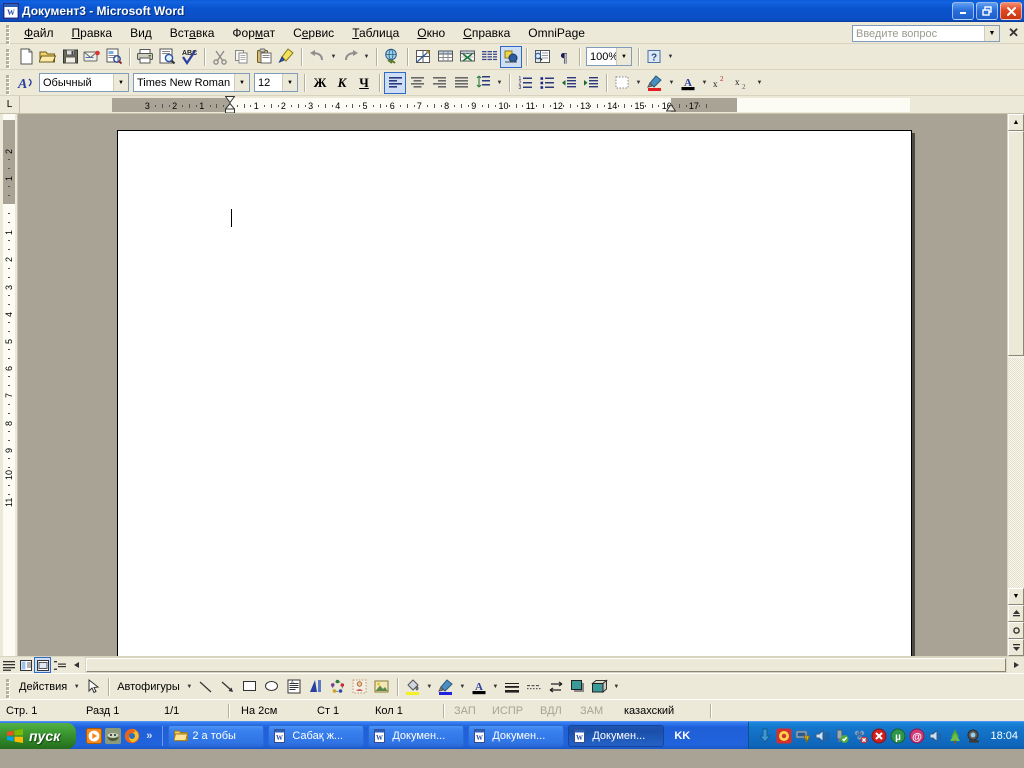  What do you see at coordinates (439, 83) in the screenshot?
I see `align-right-icon` at bounding box center [439, 83].